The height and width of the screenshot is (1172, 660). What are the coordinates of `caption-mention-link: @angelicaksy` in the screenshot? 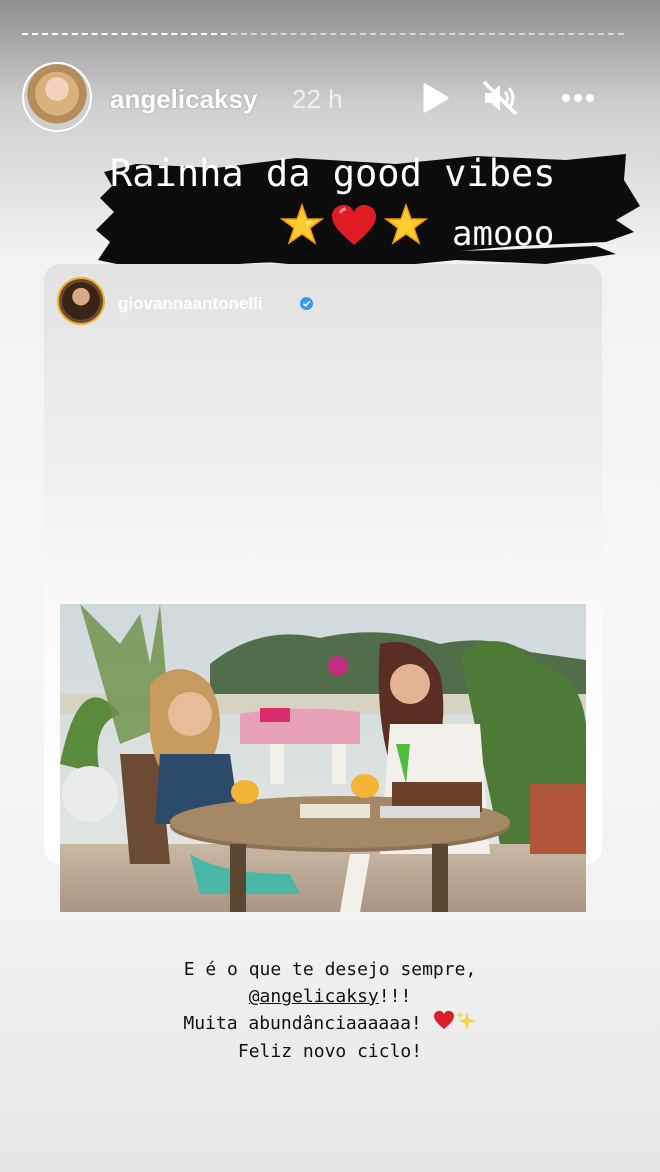 It's located at (314, 996).